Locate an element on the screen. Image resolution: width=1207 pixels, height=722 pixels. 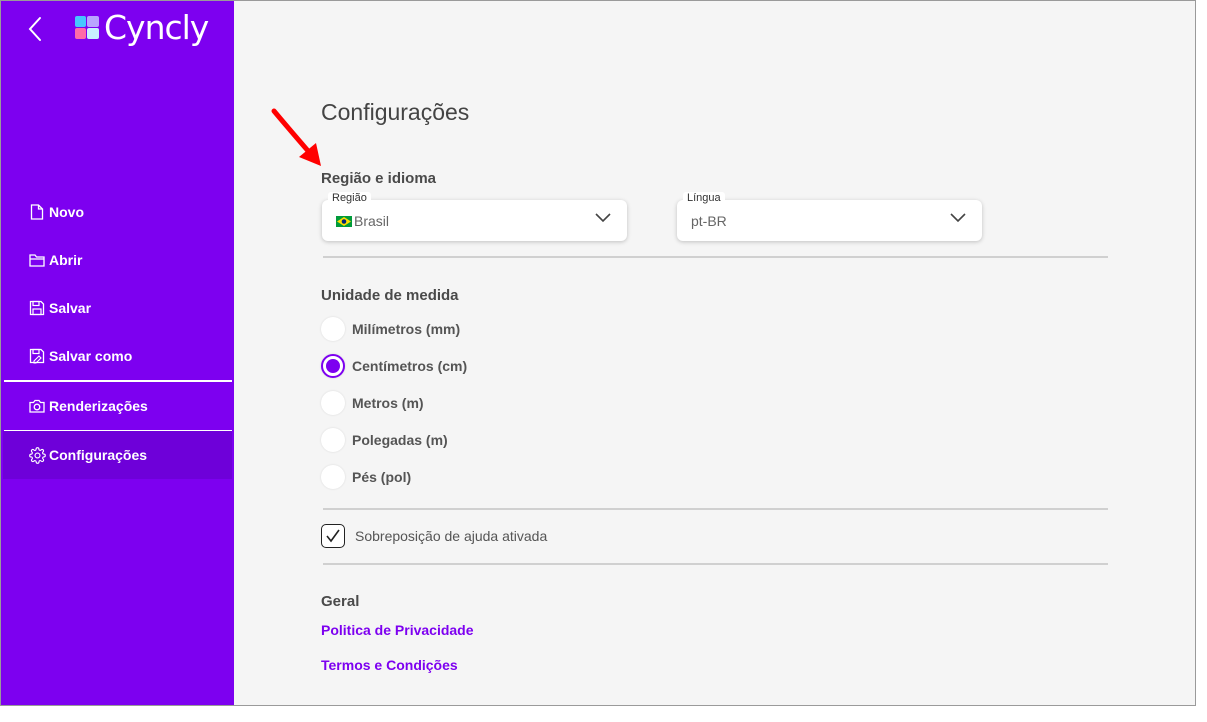
radio-label: Polegadas (m) is located at coordinates (400, 440).